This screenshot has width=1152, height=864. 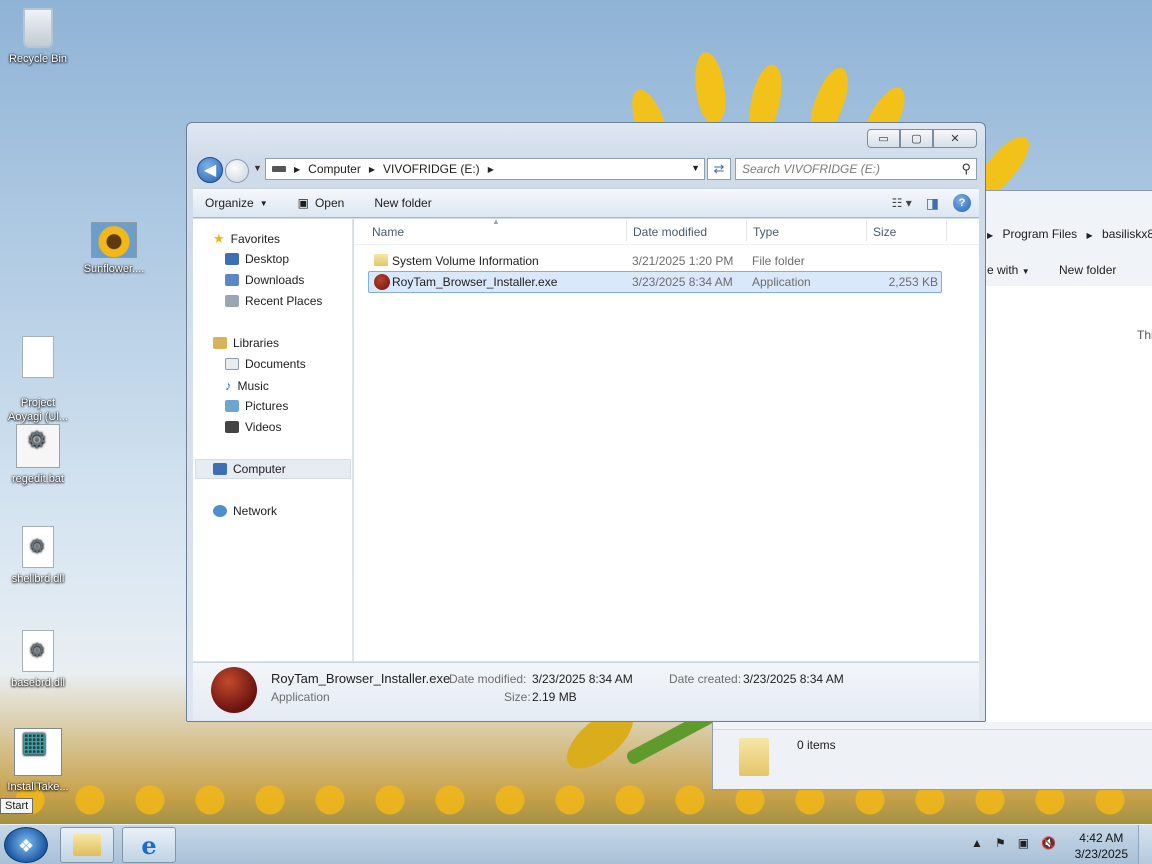 What do you see at coordinates (17, 806) in the screenshot?
I see `start-tooltip: Start` at bounding box center [17, 806].